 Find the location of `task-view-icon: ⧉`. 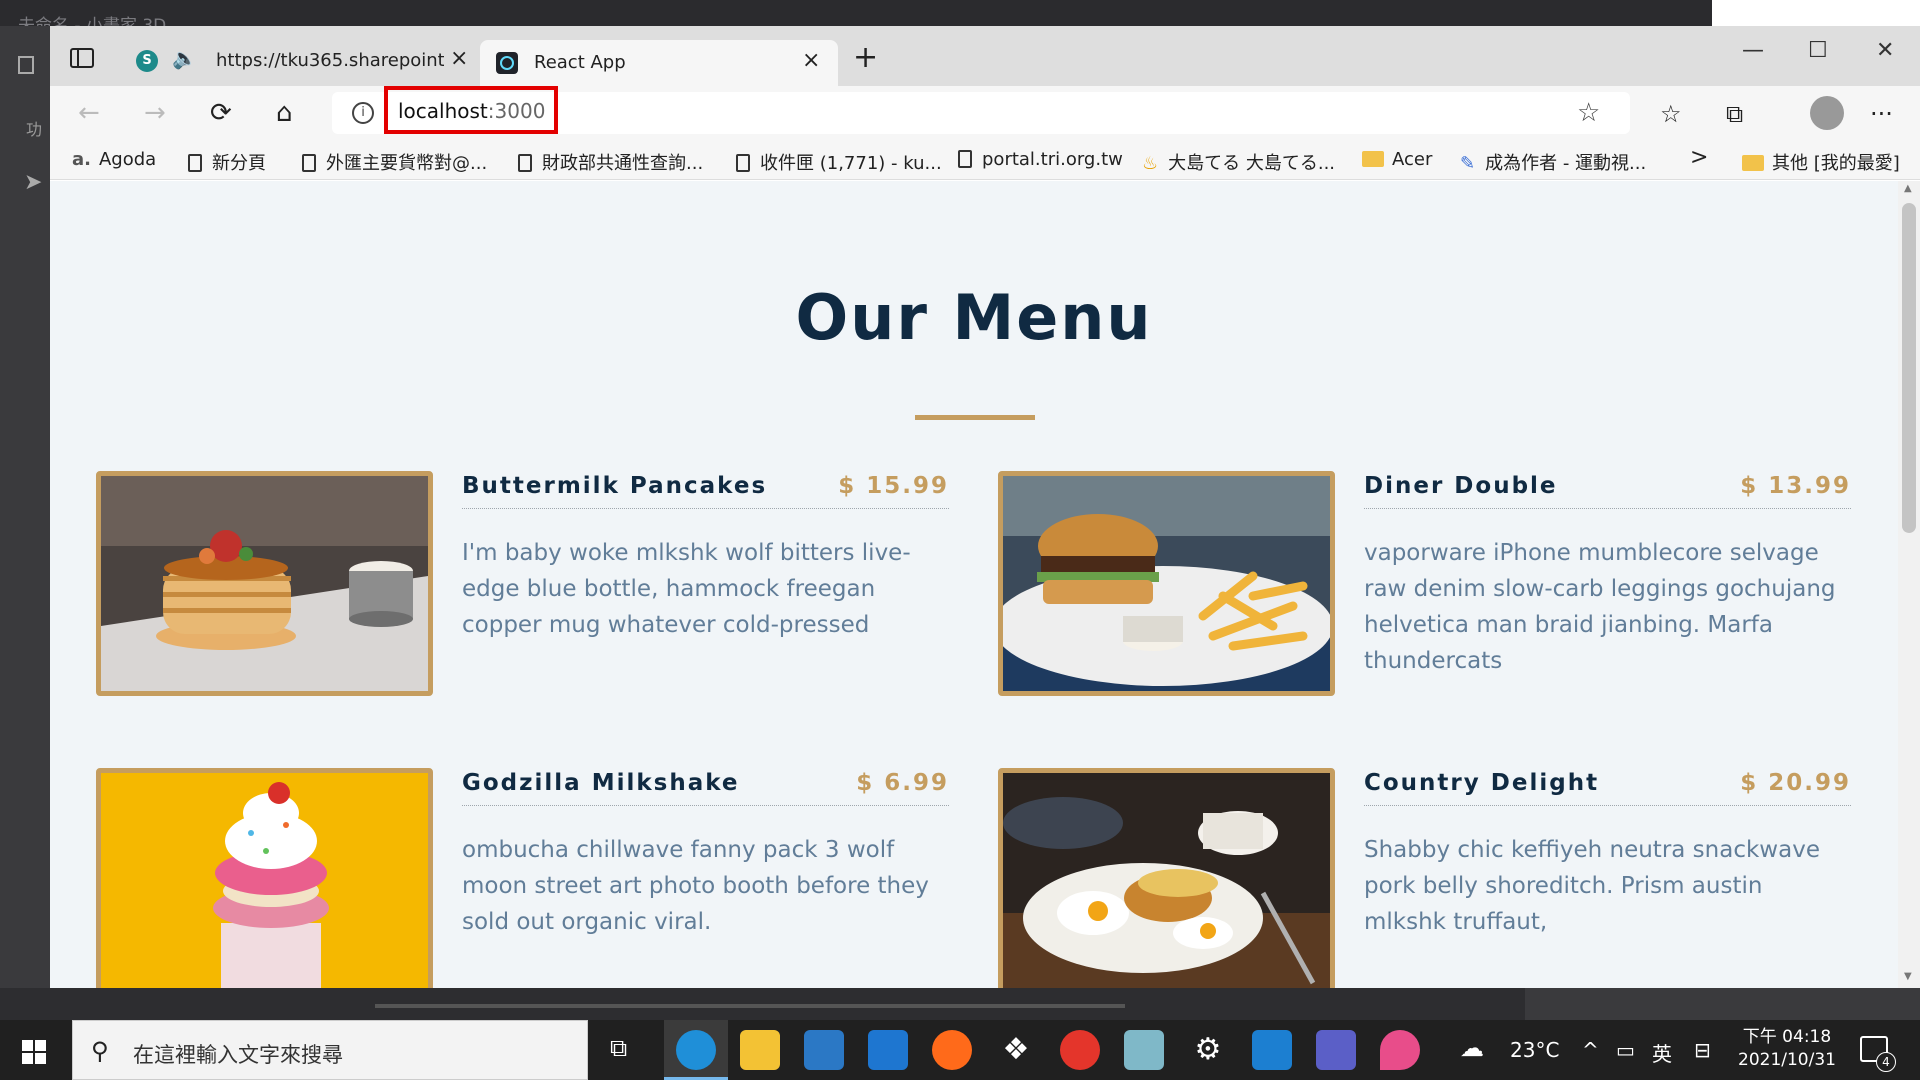

task-view-icon: ⧉ is located at coordinates (618, 1048).